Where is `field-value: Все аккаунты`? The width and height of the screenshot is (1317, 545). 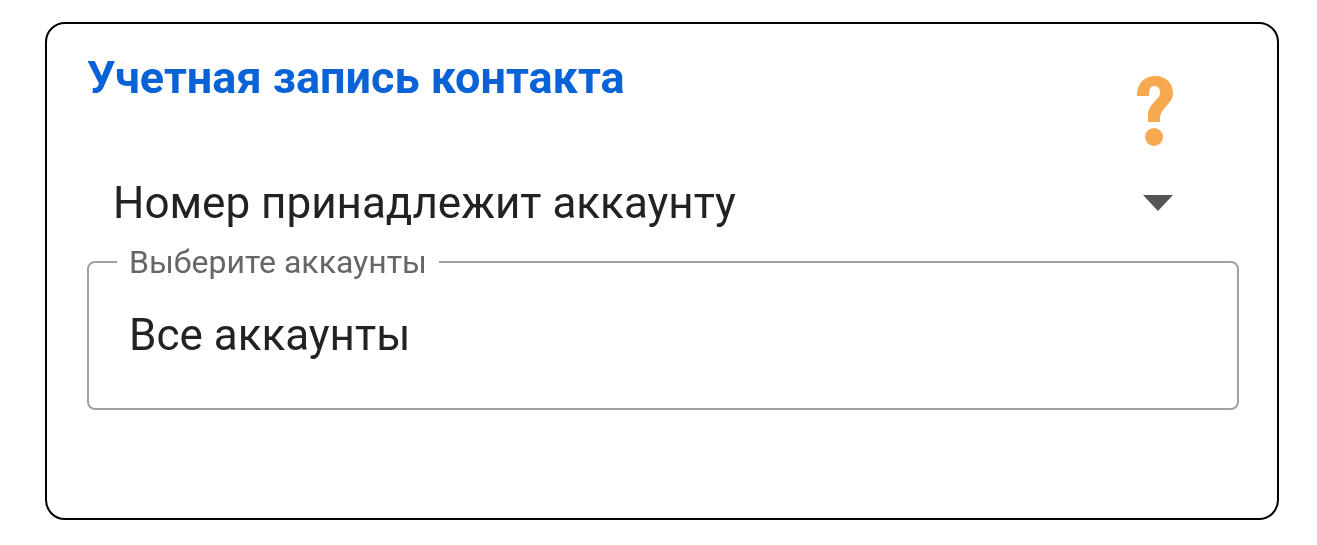 field-value: Все аккаунты is located at coordinates (270, 335).